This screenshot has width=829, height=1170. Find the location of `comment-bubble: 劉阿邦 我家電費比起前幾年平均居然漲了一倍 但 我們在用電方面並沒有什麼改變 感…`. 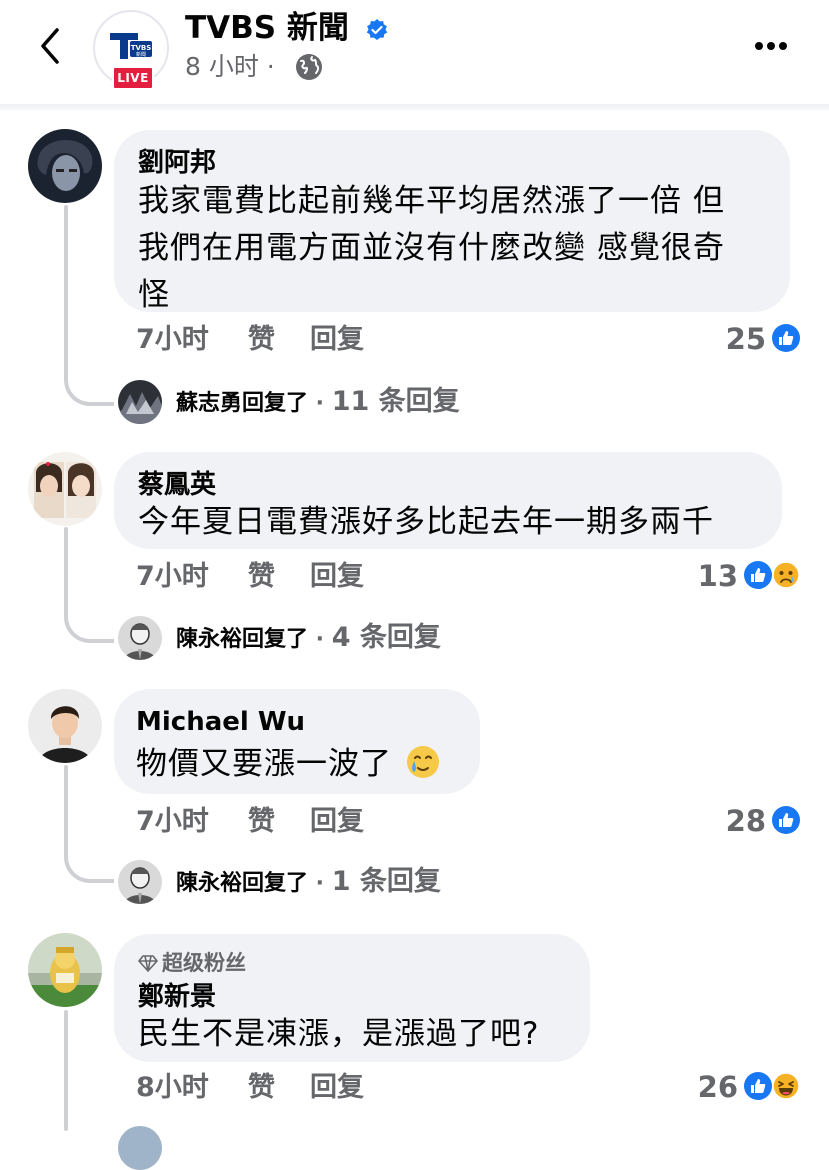

comment-bubble: 劉阿邦 我家電費比起前幾年平均居然漲了一倍 但 我們在用電方面並沒有什麼改變 感… is located at coordinates (452, 221).